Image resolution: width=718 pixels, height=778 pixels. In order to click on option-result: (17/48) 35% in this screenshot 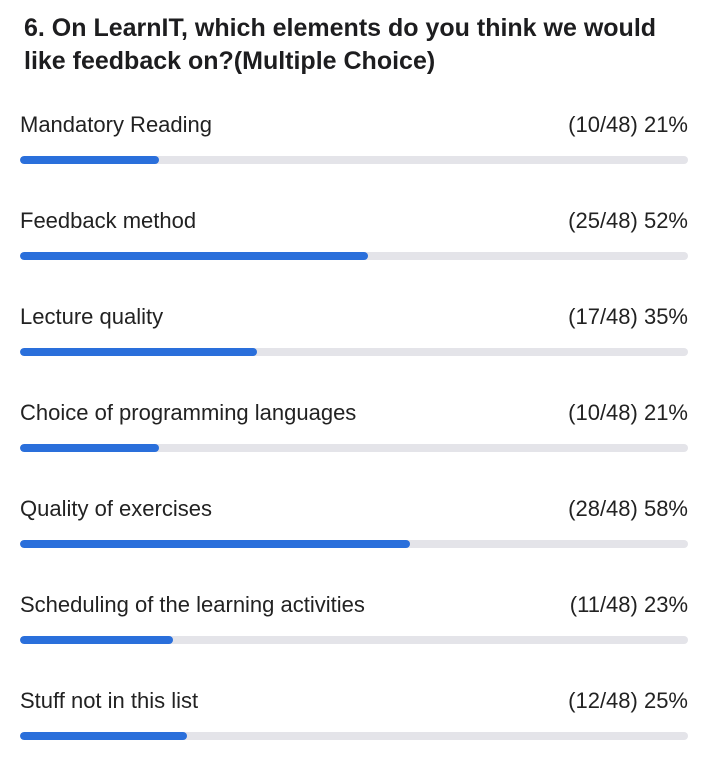, I will do `click(628, 316)`.